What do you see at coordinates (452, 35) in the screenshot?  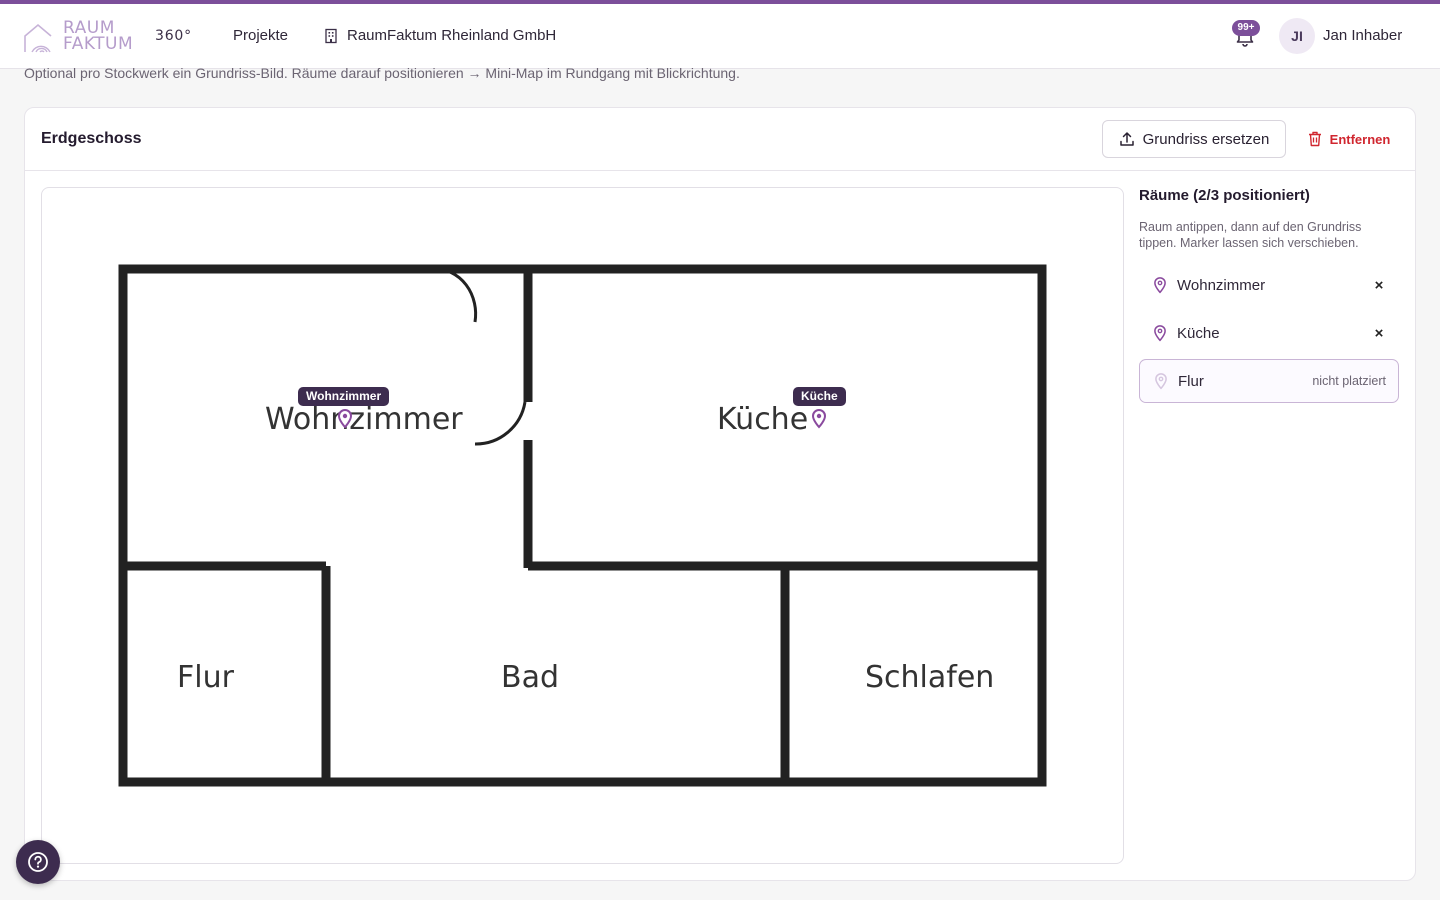 I see `company-name: RaumFaktum Rheinland GmbH` at bounding box center [452, 35].